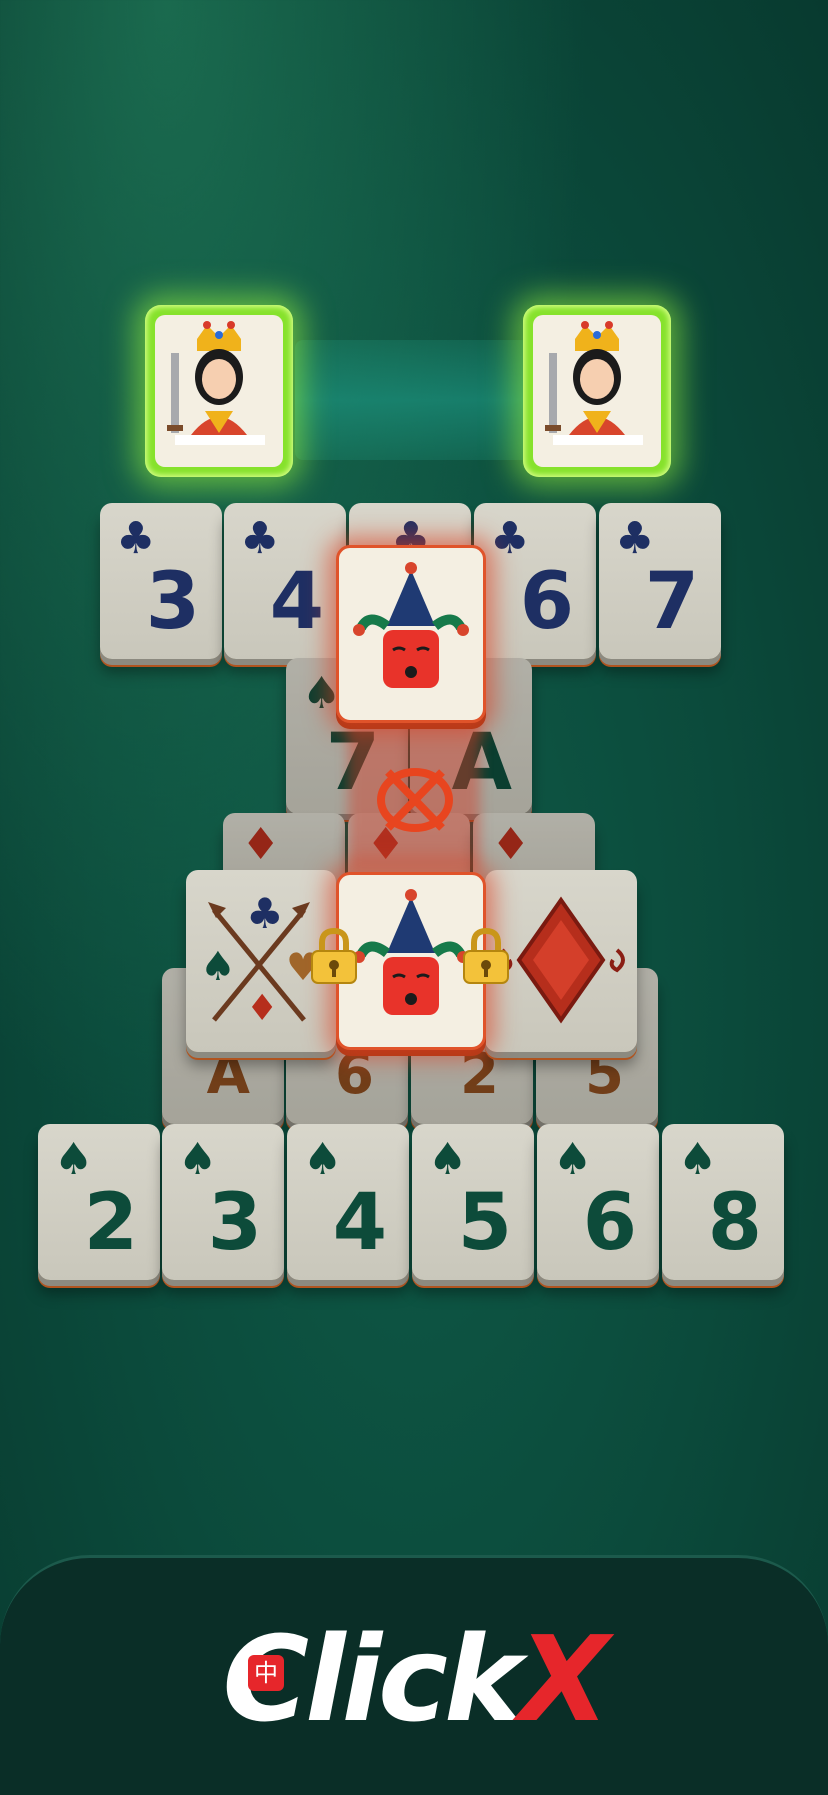 The height and width of the screenshot is (1795, 828). I want to click on clickx-logo: ClickX, so click(414, 1679).